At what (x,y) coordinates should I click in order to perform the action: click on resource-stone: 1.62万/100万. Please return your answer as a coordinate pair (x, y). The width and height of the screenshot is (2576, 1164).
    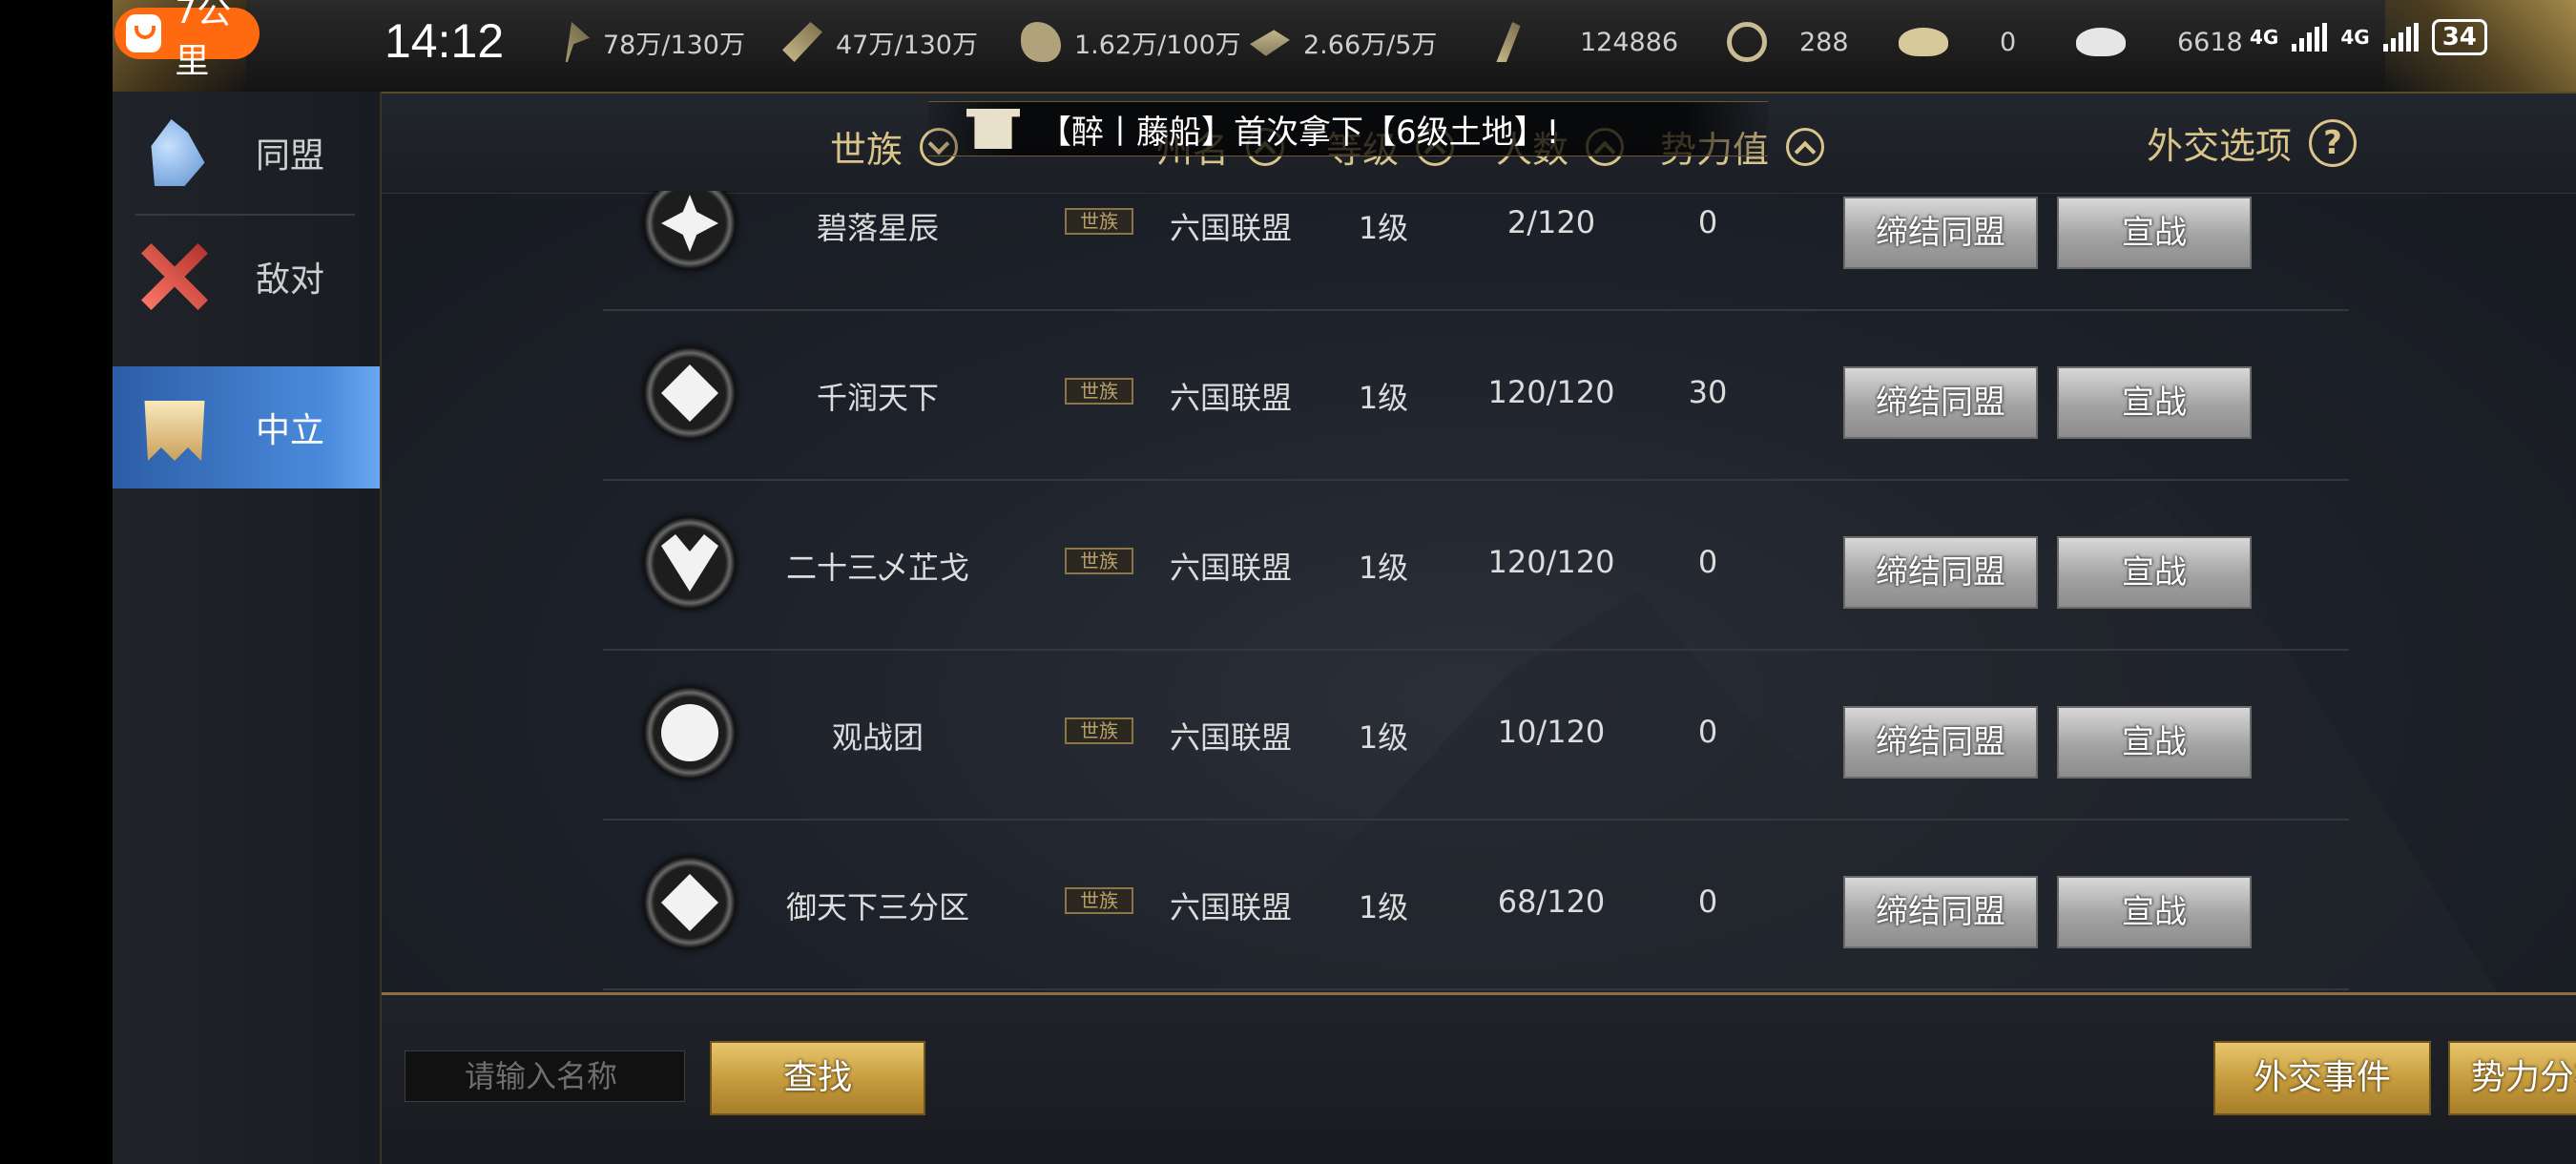
    Looking at the image, I should click on (1131, 42).